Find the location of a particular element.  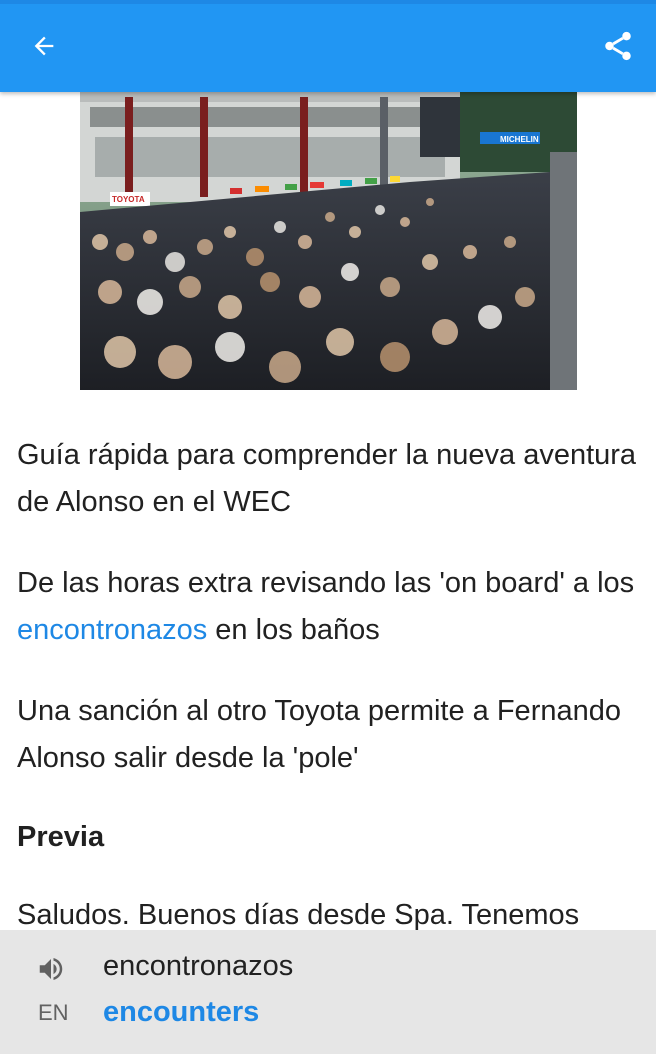

article-intro-text: Saludos. Buenos días desde Spa. Tenemos is located at coordinates (298, 914).